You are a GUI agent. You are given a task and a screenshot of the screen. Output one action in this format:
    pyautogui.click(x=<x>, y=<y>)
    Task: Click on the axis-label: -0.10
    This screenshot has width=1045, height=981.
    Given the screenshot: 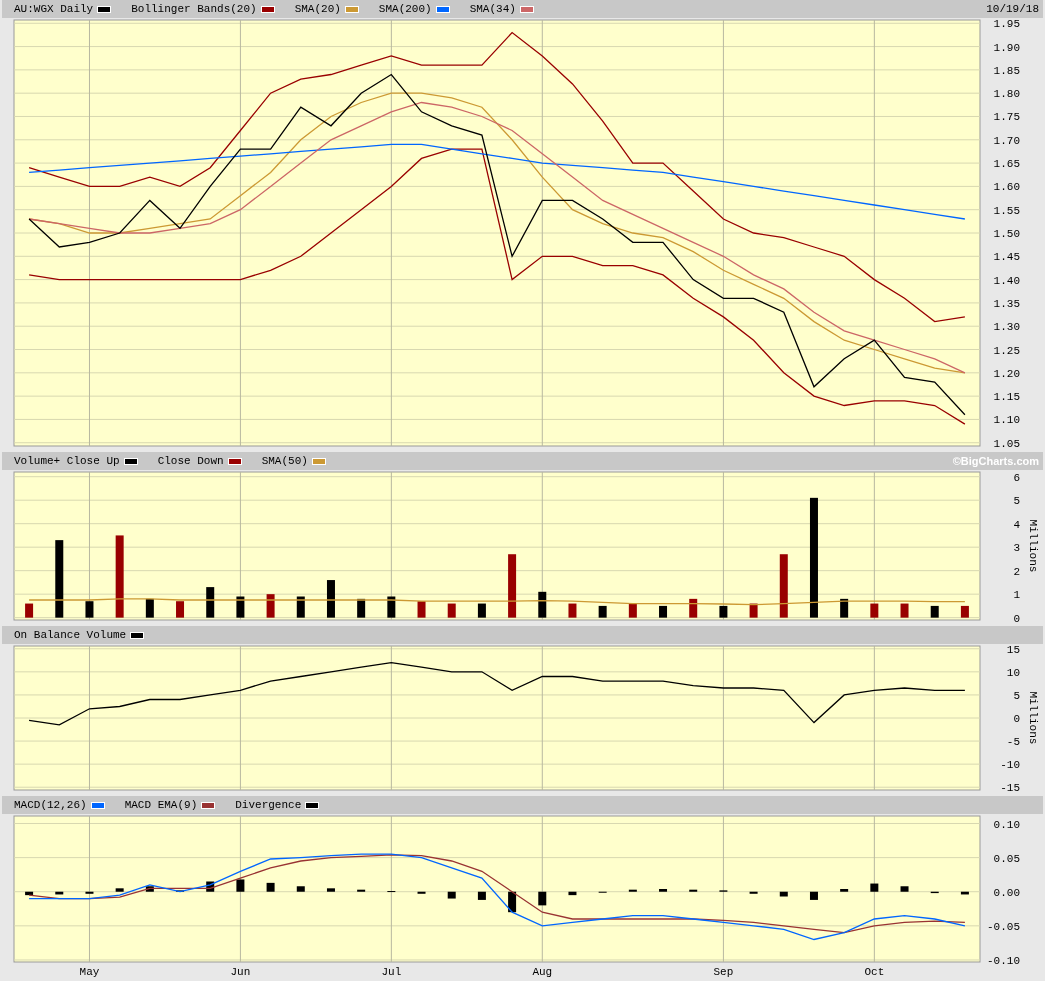 What is the action you would take?
    pyautogui.click(x=1003, y=960)
    